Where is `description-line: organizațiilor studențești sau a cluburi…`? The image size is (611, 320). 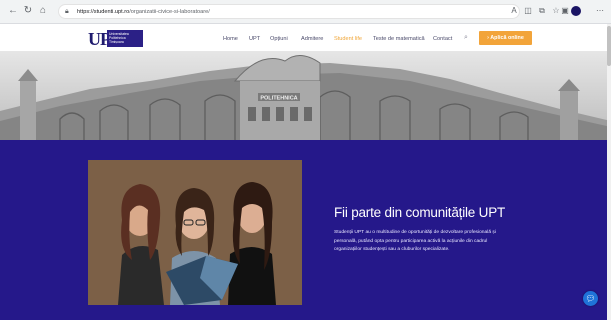
description-line: organizațiilor studențești sau a cluburi… is located at coordinates (392, 250).